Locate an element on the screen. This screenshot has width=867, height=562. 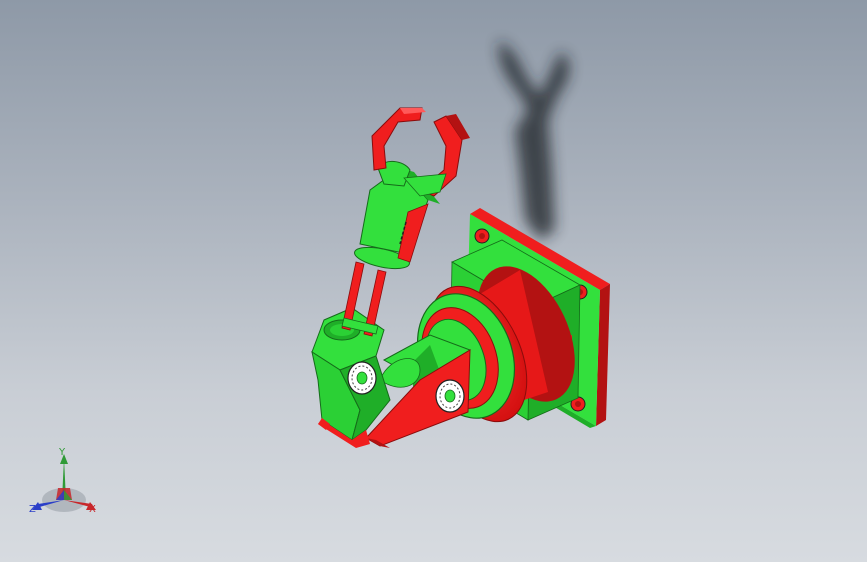
x-axis-label: X is located at coordinates (92, 509).